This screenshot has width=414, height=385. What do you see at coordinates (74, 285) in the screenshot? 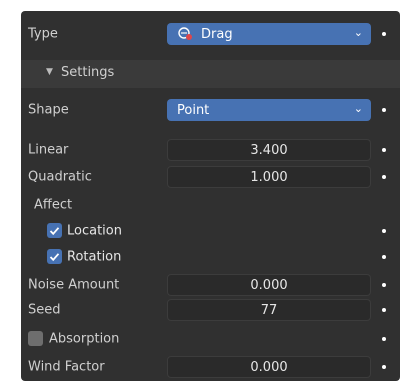
I see `noise-amount-label: Noise Amount` at bounding box center [74, 285].